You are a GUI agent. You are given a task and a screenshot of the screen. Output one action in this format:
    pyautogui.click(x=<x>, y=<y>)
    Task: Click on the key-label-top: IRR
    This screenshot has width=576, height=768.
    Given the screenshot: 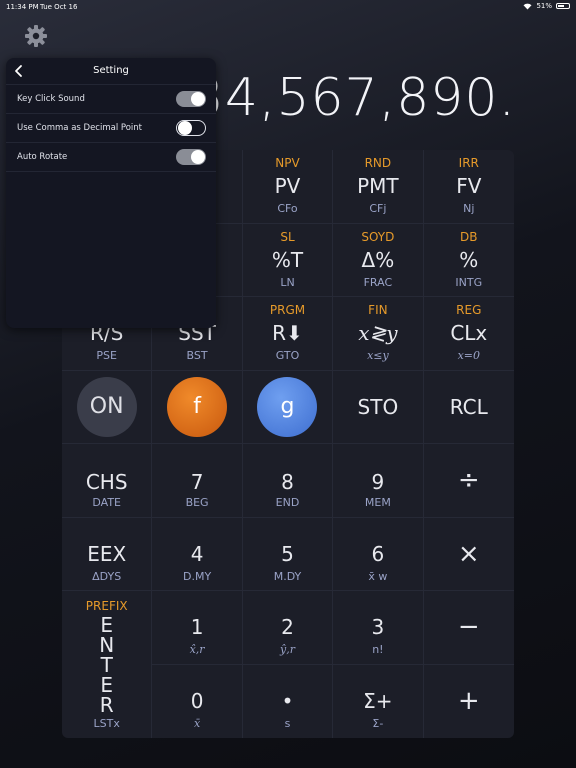 What is the action you would take?
    pyautogui.click(x=468, y=163)
    